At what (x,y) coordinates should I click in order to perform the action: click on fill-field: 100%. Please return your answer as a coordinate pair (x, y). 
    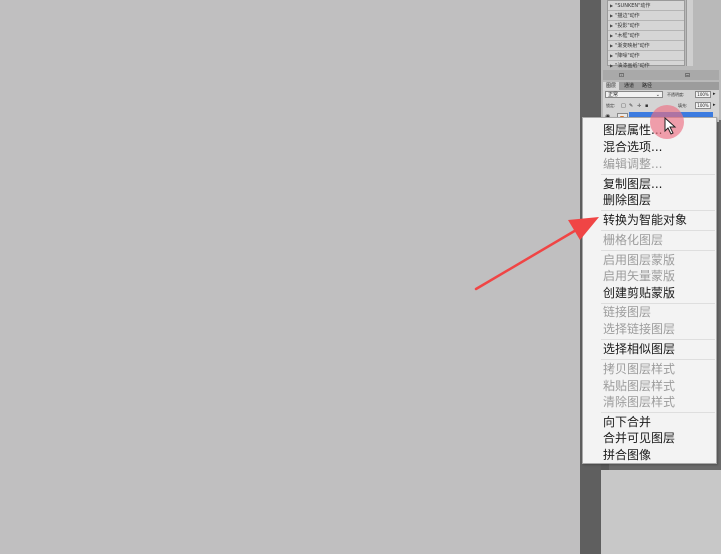
    Looking at the image, I should click on (703, 105).